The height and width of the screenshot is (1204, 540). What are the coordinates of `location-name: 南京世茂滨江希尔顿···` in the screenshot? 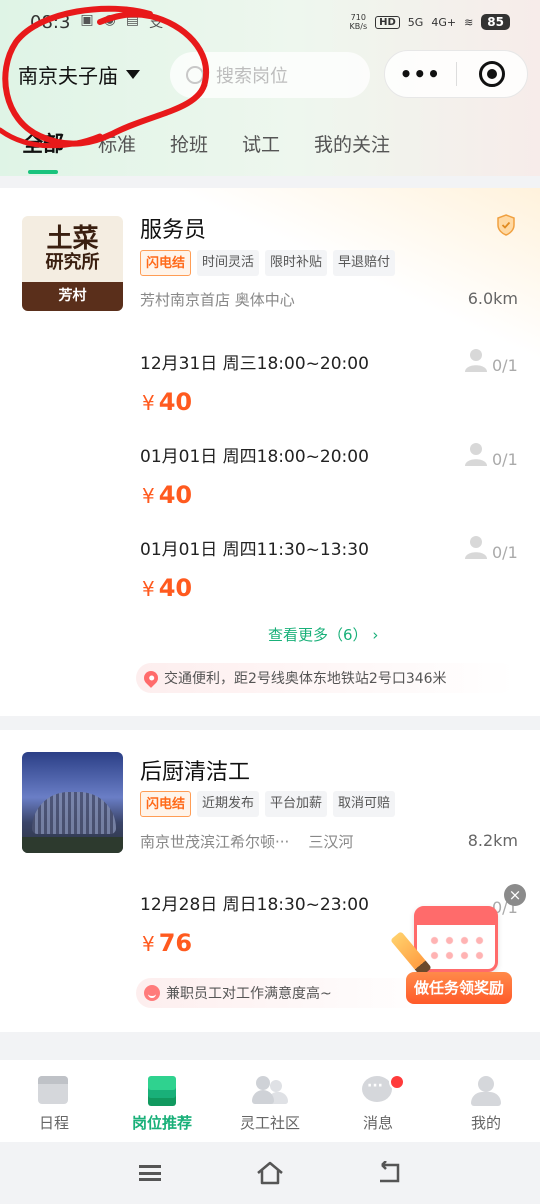 It's located at (215, 842).